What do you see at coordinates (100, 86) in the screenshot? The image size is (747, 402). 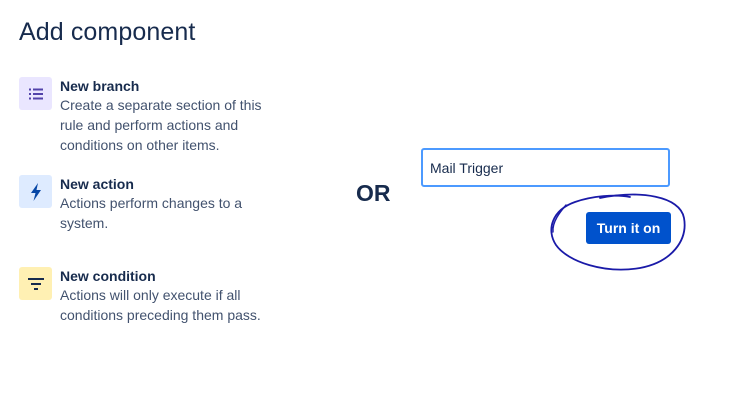 I see `option-title: New branch` at bounding box center [100, 86].